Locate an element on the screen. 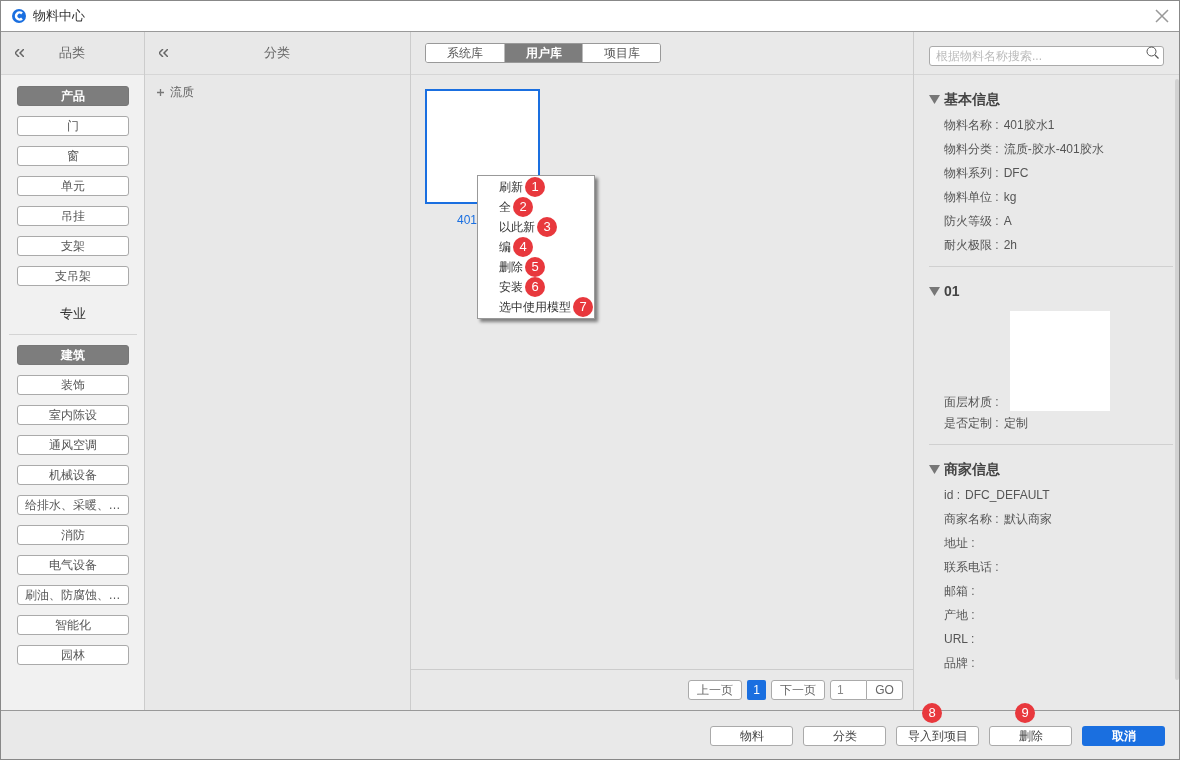  next-page-button: 下一页 is located at coordinates (798, 690).